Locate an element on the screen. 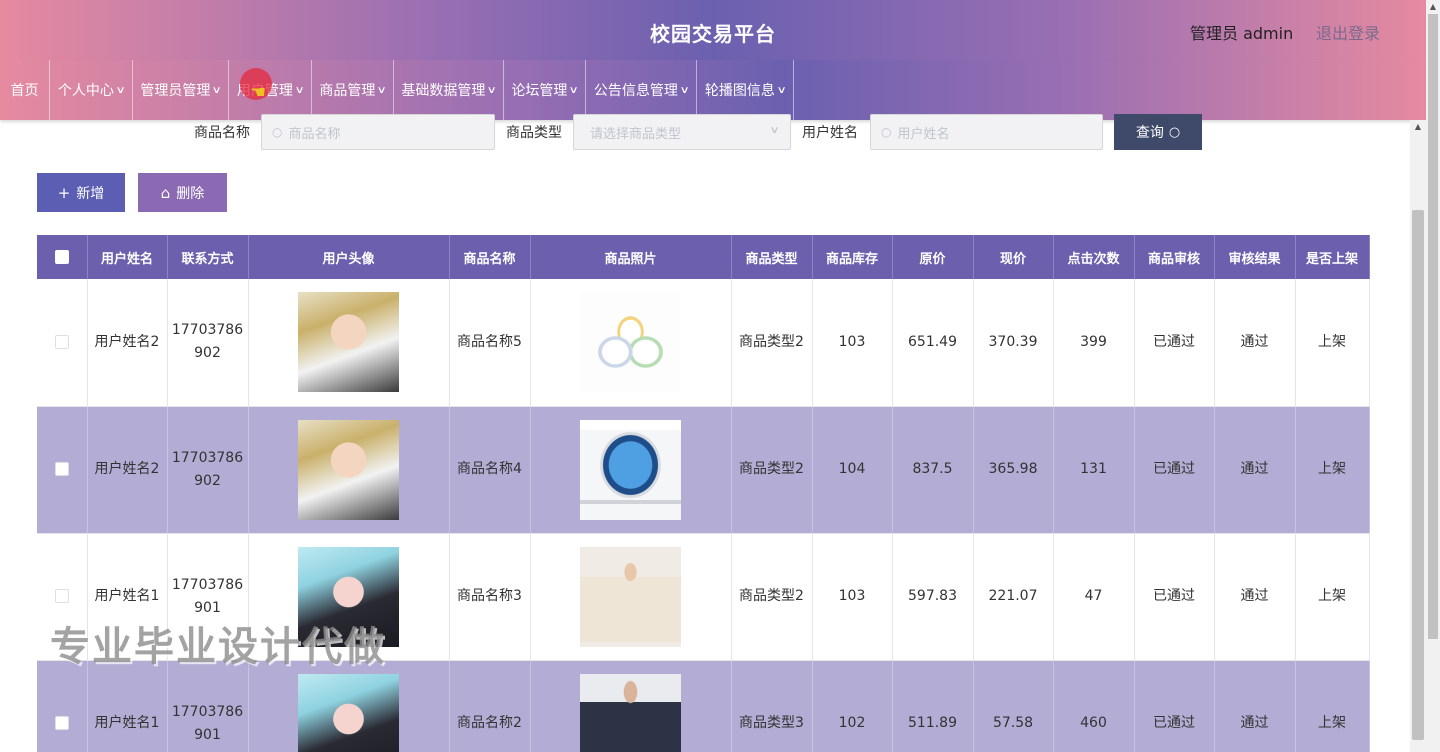 The width and height of the screenshot is (1440, 752). input-placeholder: 商品名称 is located at coordinates (314, 134).